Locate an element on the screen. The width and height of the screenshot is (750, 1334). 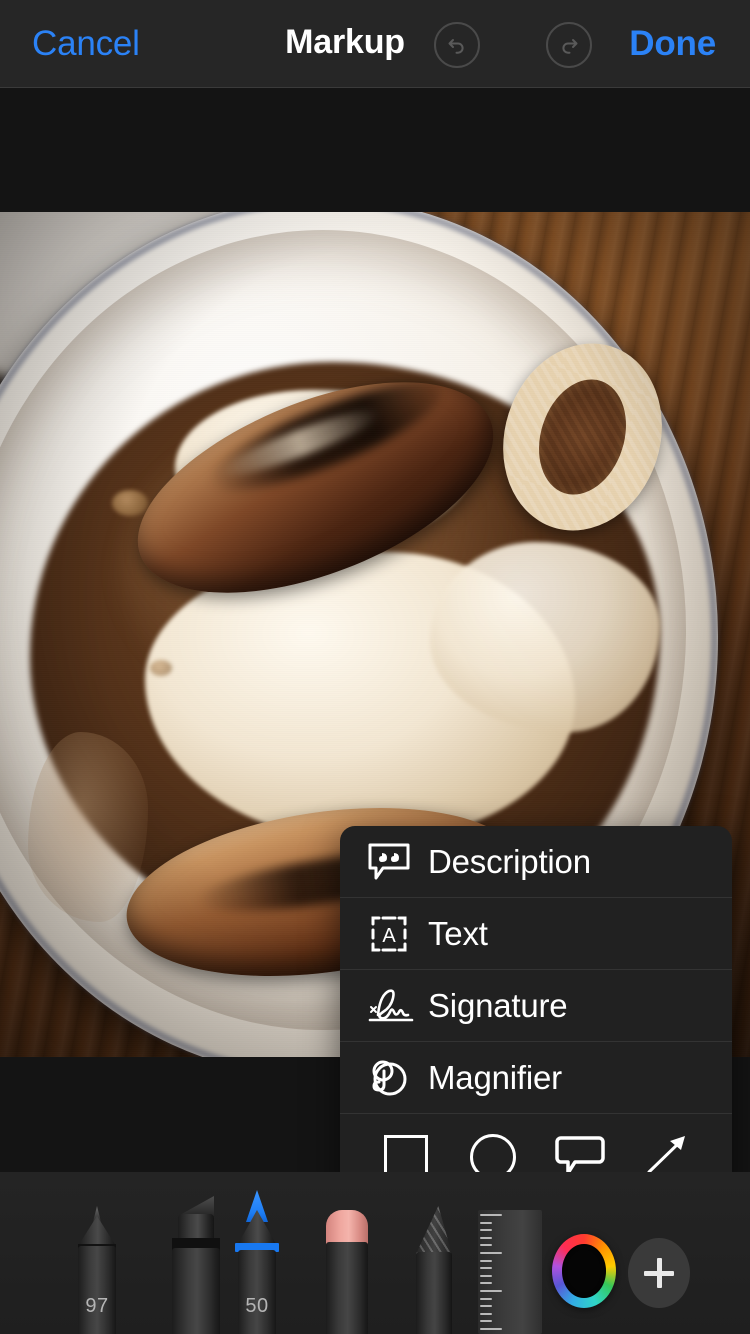
color-picker-button is located at coordinates (584, 1271).